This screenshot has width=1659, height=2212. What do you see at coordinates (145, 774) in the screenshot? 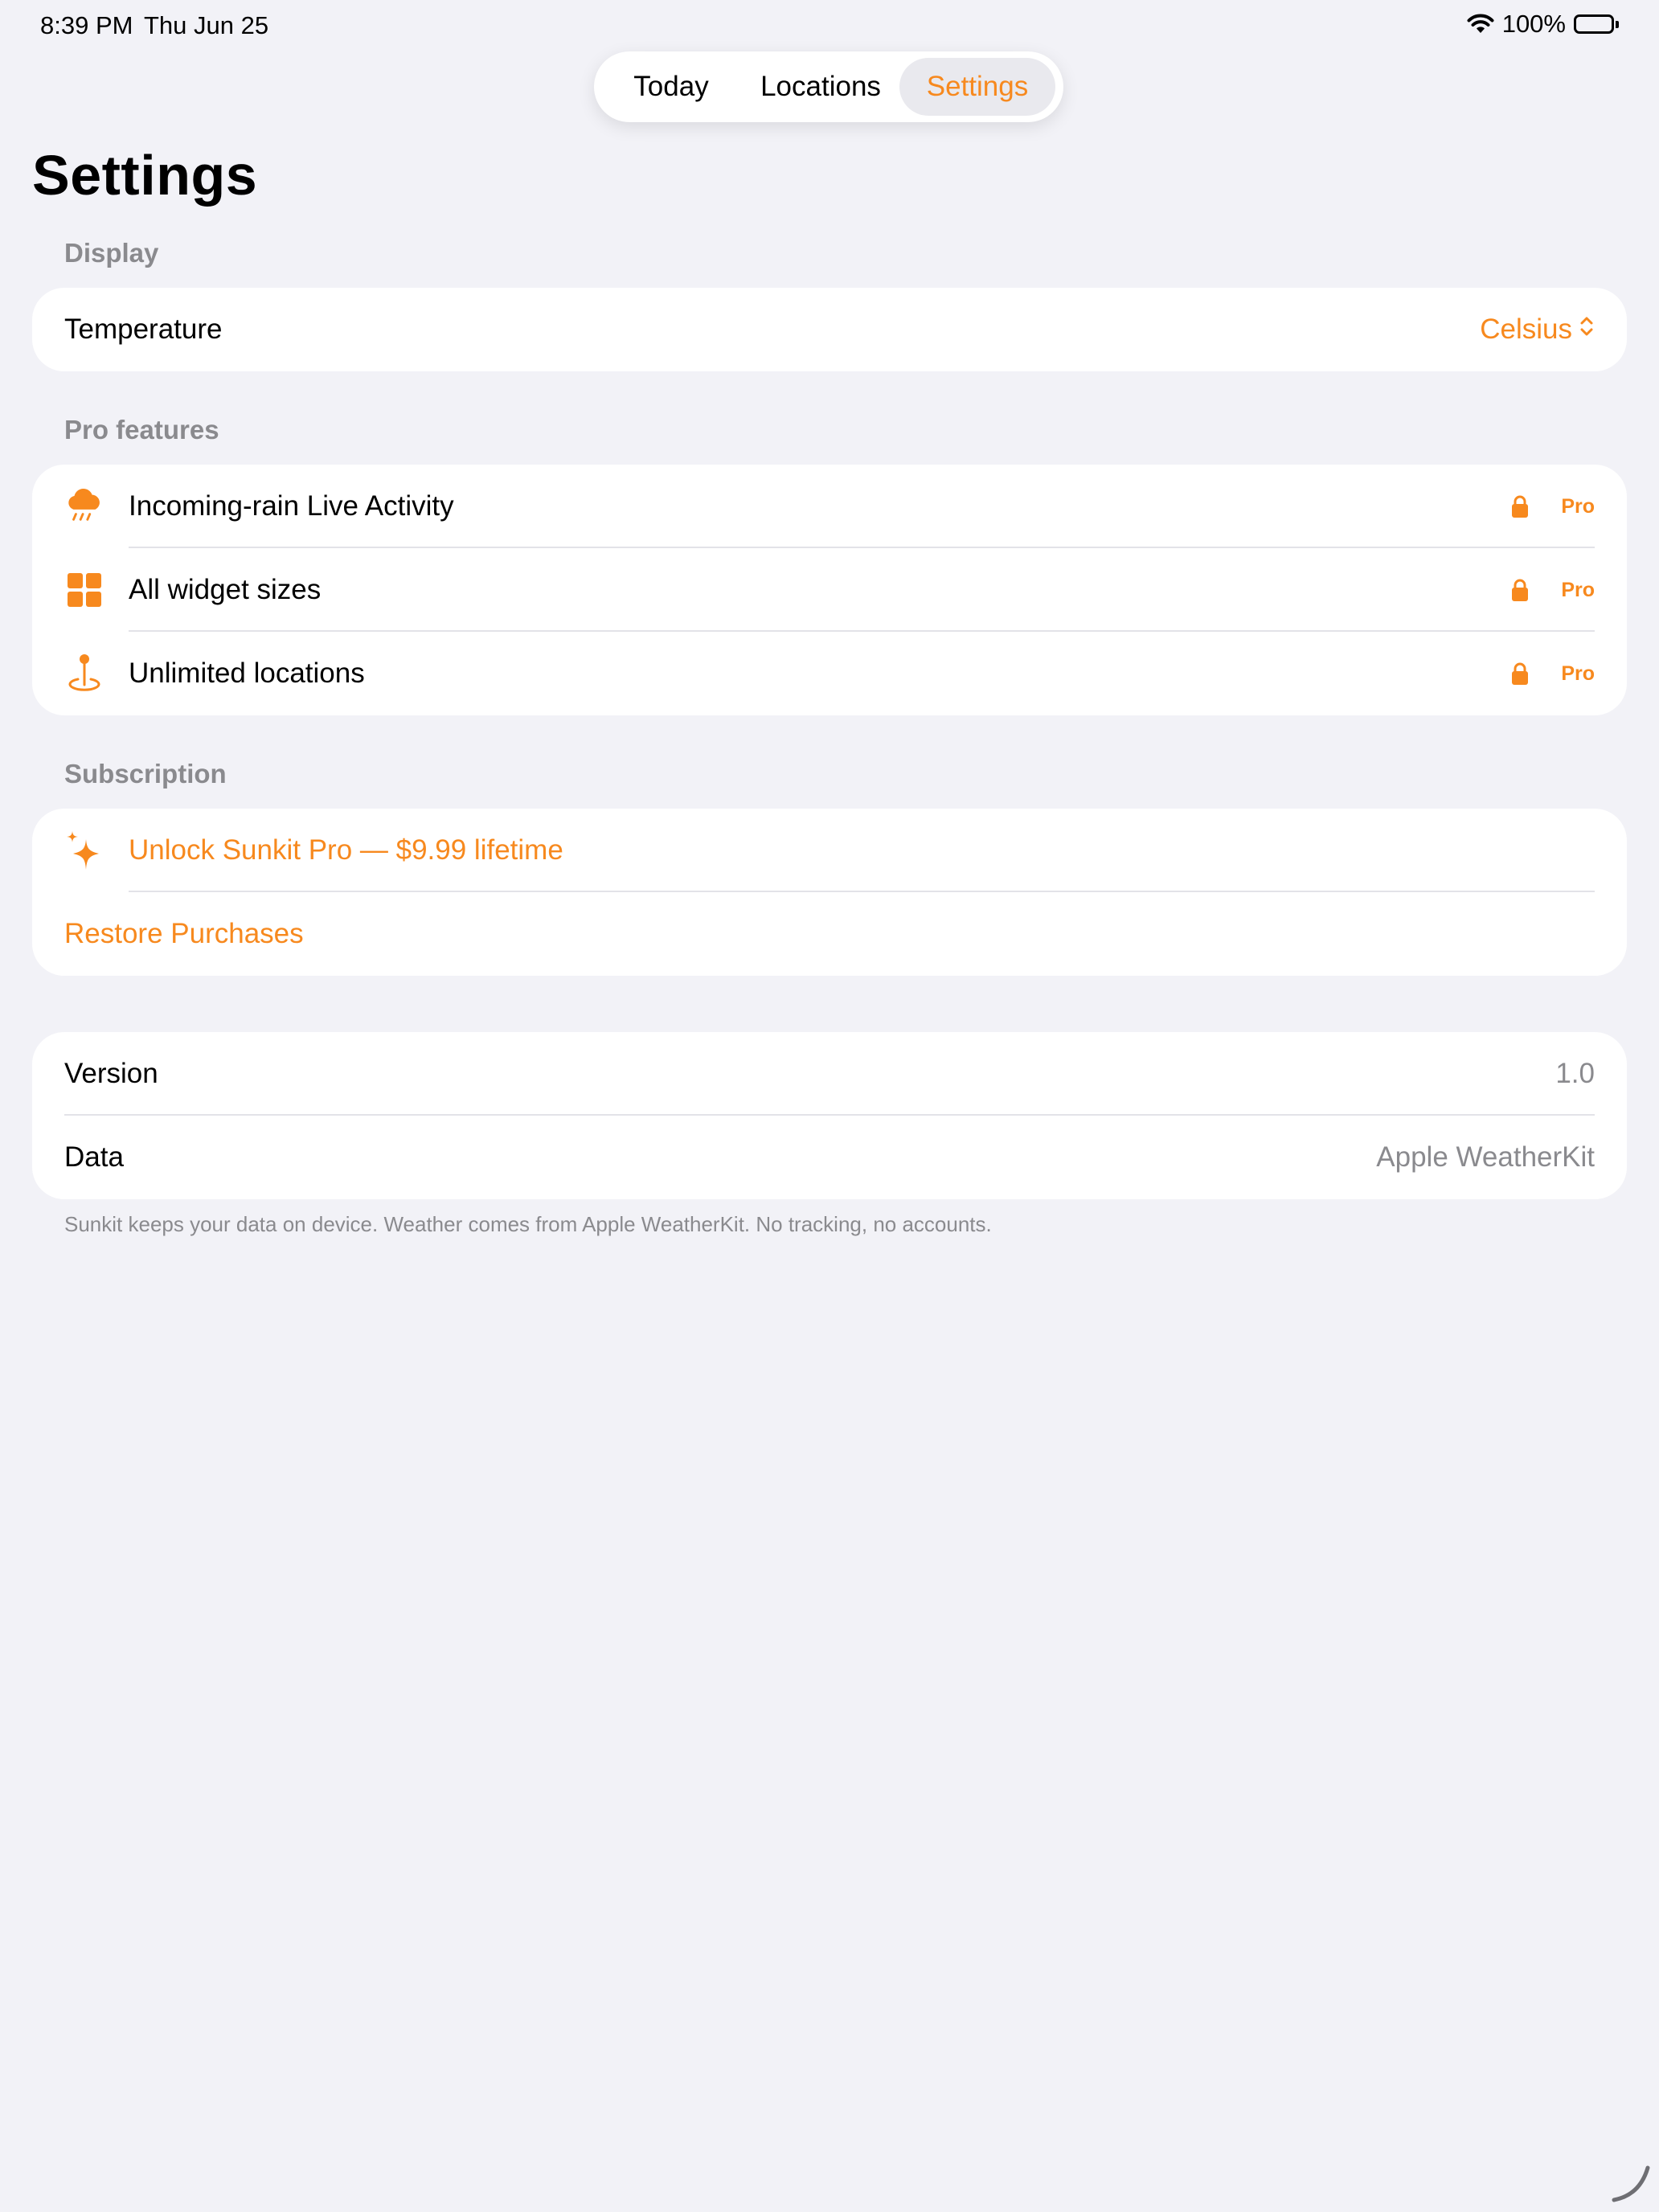
I see `section-header-subscription: Subscription` at bounding box center [145, 774].